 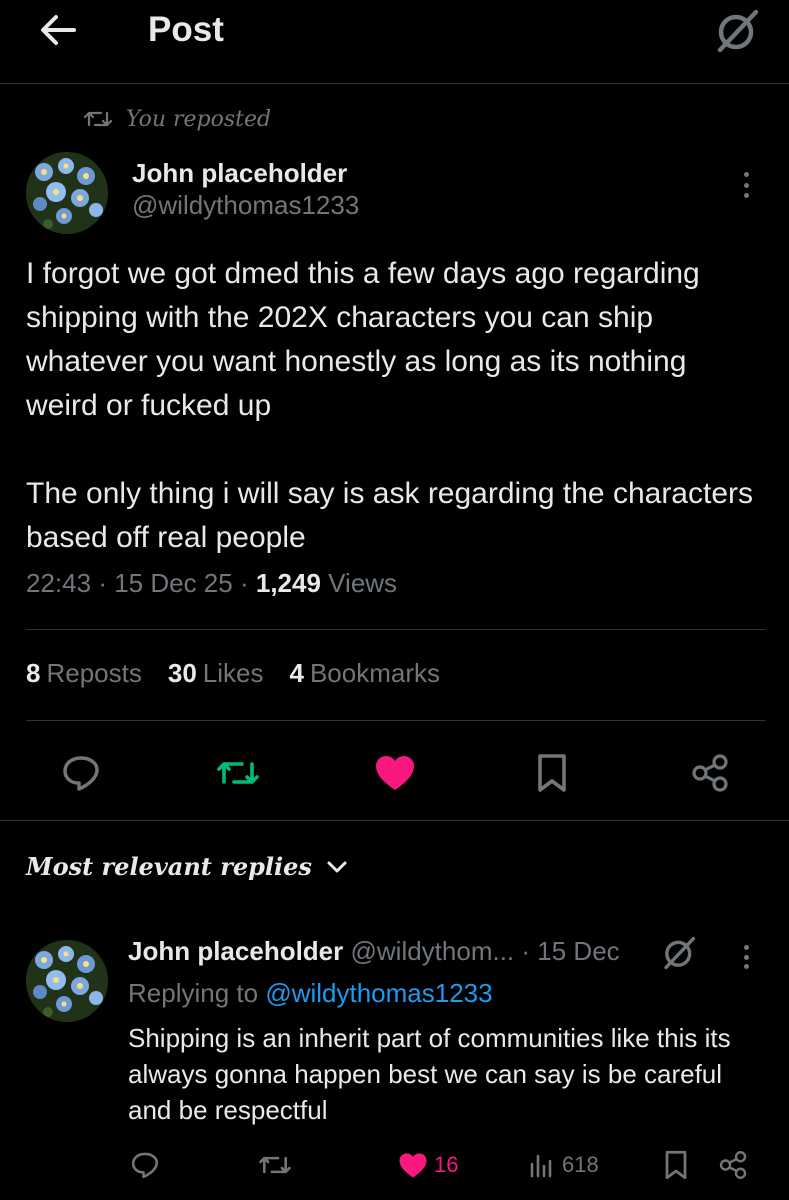 I want to click on repost-button, so click(x=238, y=773).